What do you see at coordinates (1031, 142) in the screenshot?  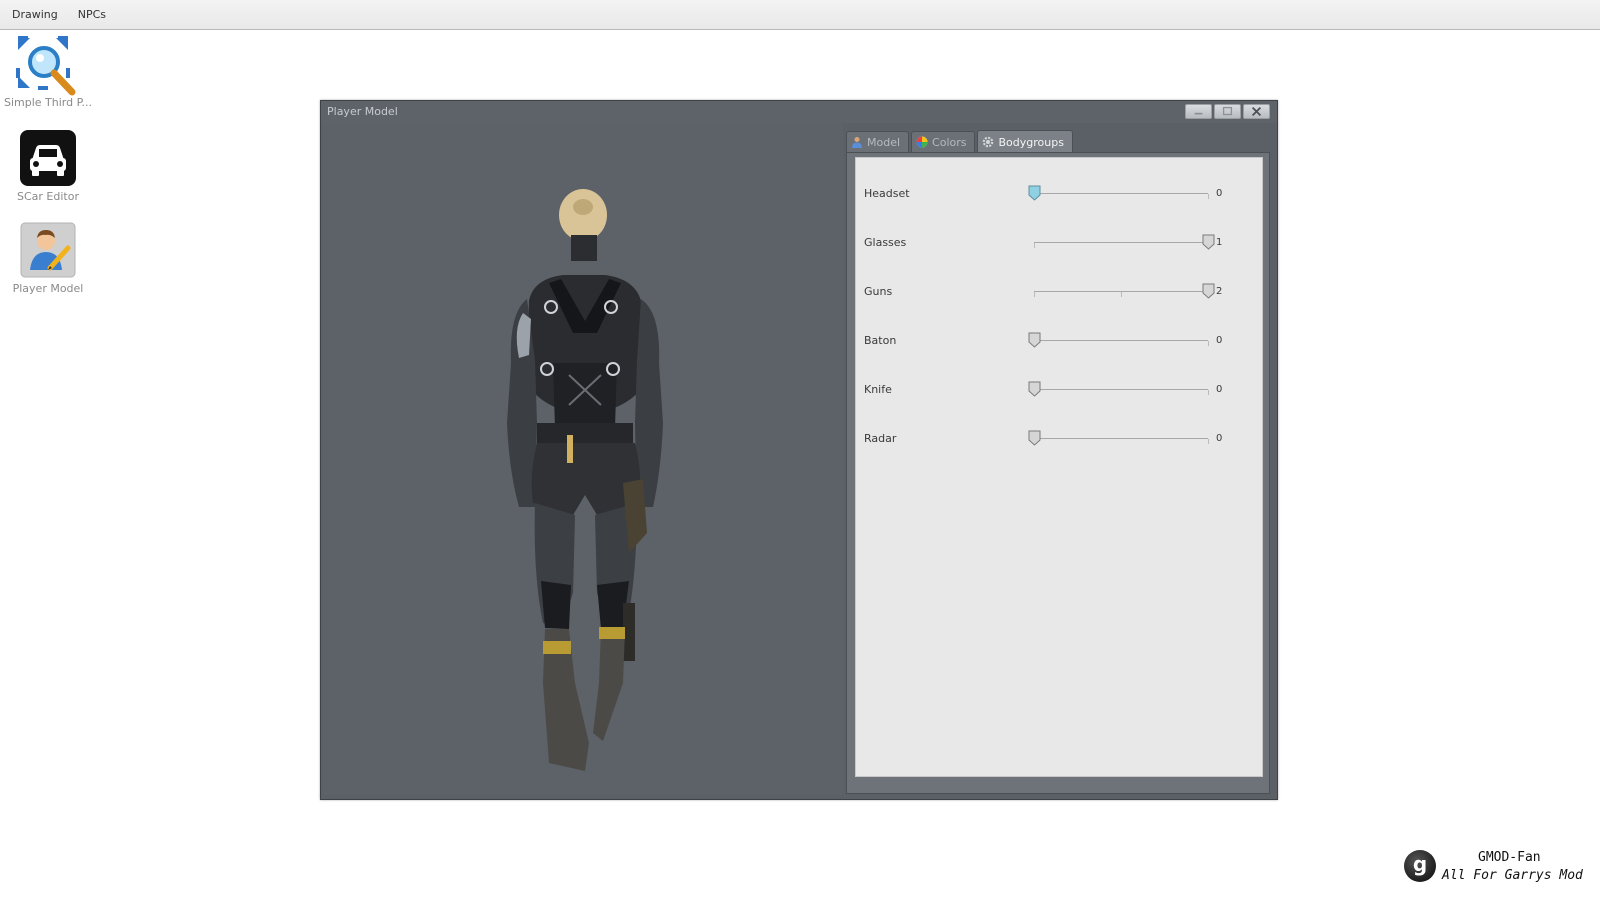 I see `tab-label: Bodygroups` at bounding box center [1031, 142].